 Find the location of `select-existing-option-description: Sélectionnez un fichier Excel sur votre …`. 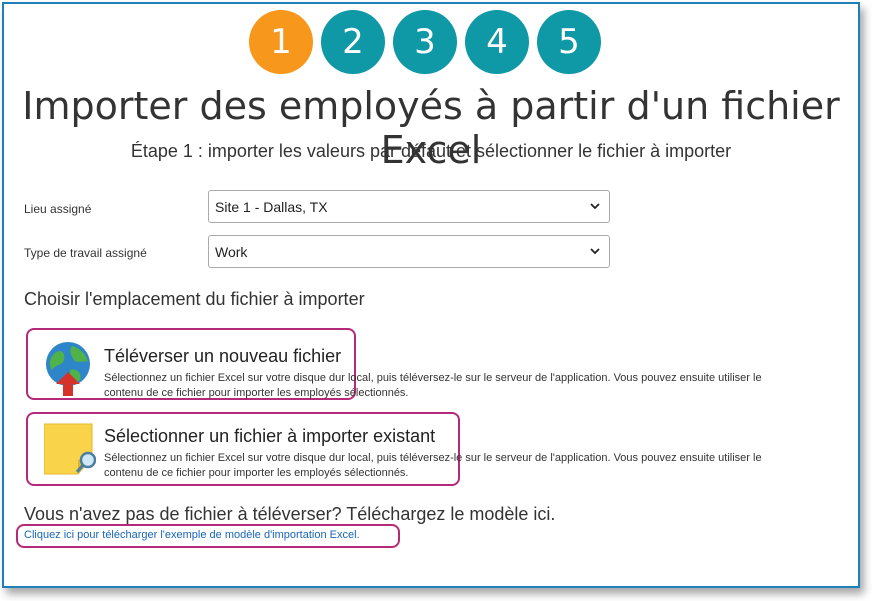

select-existing-option-description: Sélectionnez un fichier Excel sur votre … is located at coordinates (433, 465).